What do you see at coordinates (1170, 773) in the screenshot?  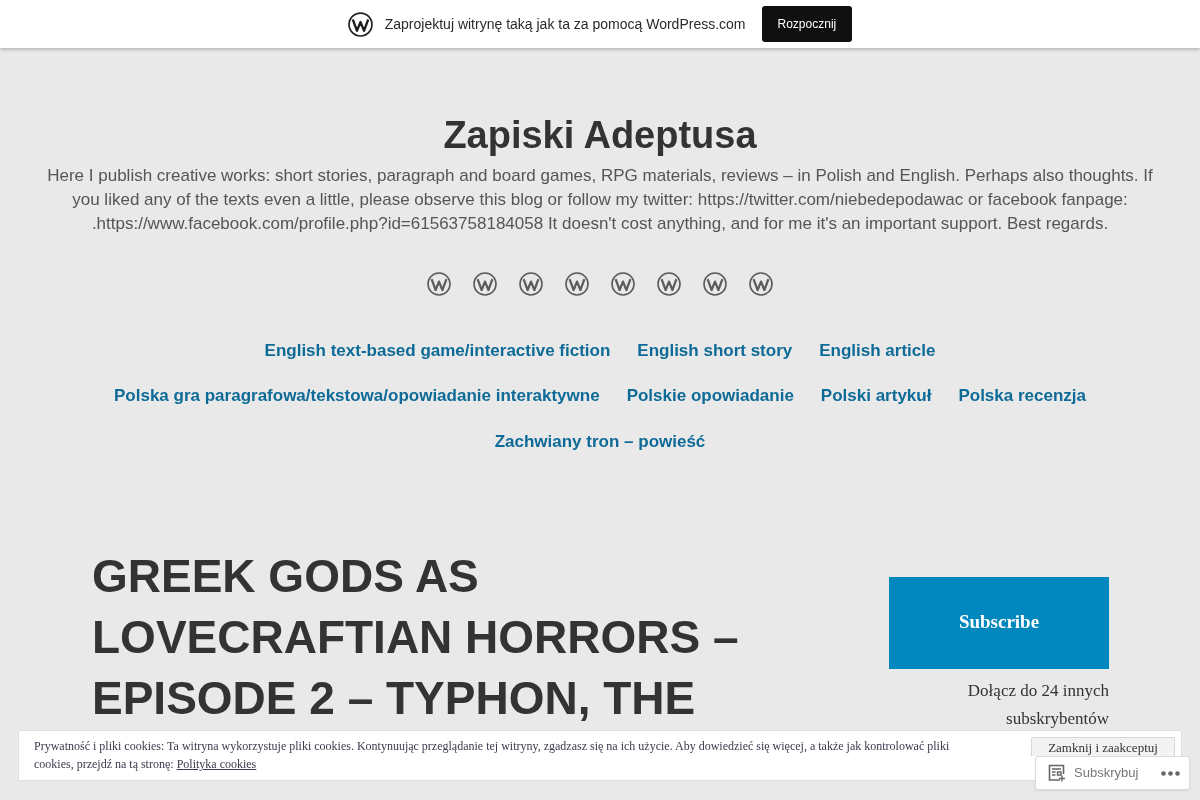 I see `more-icon` at bounding box center [1170, 773].